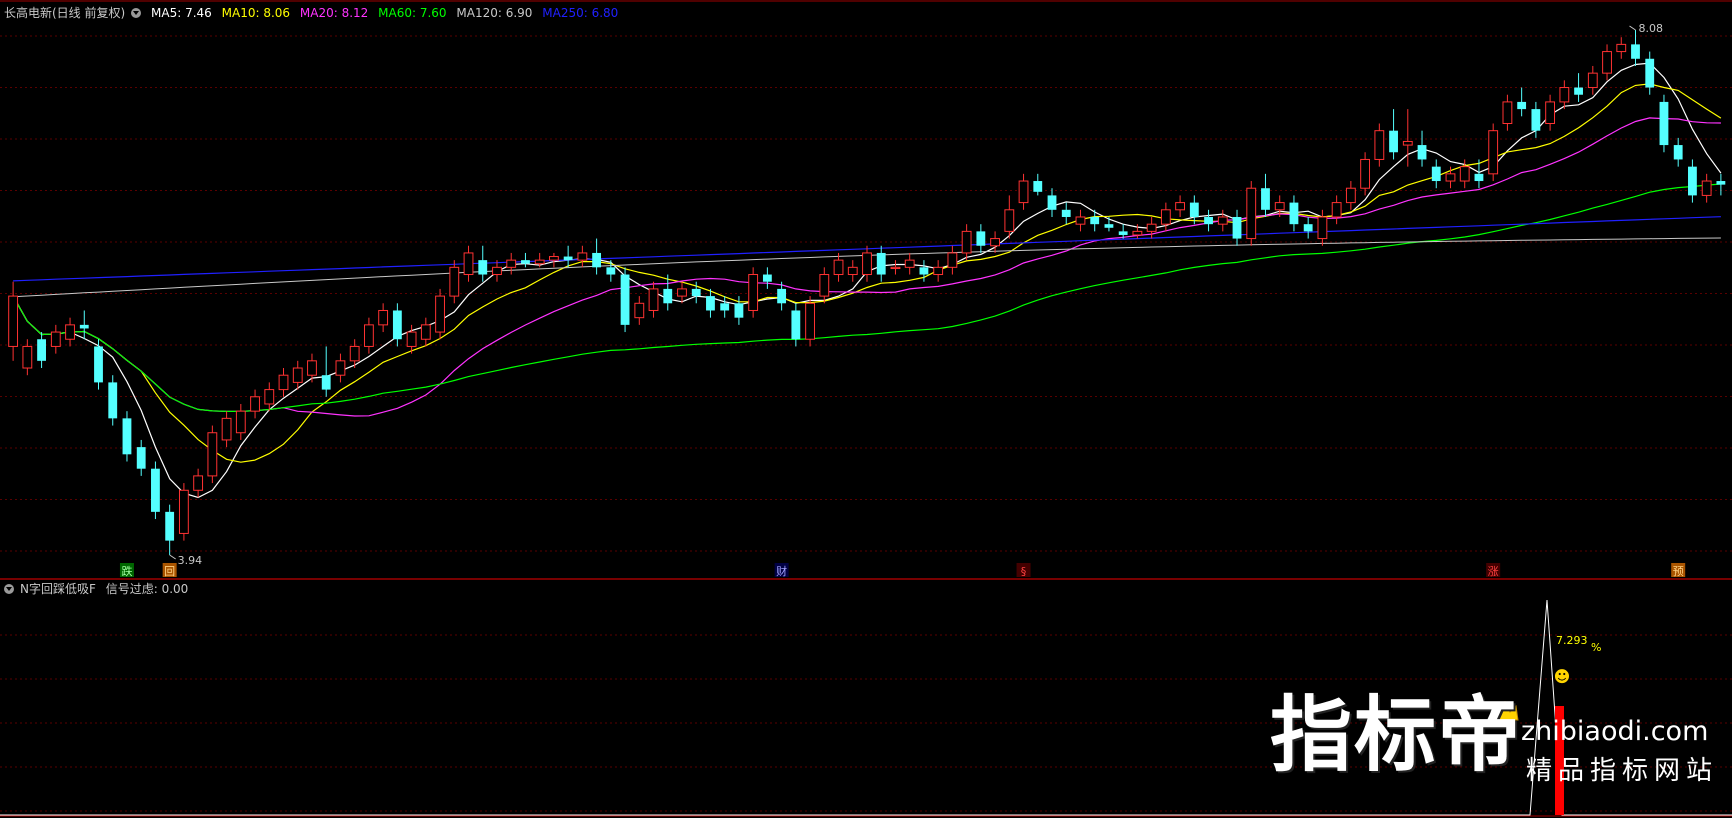  I want to click on marker-orange: 回, so click(169, 571).